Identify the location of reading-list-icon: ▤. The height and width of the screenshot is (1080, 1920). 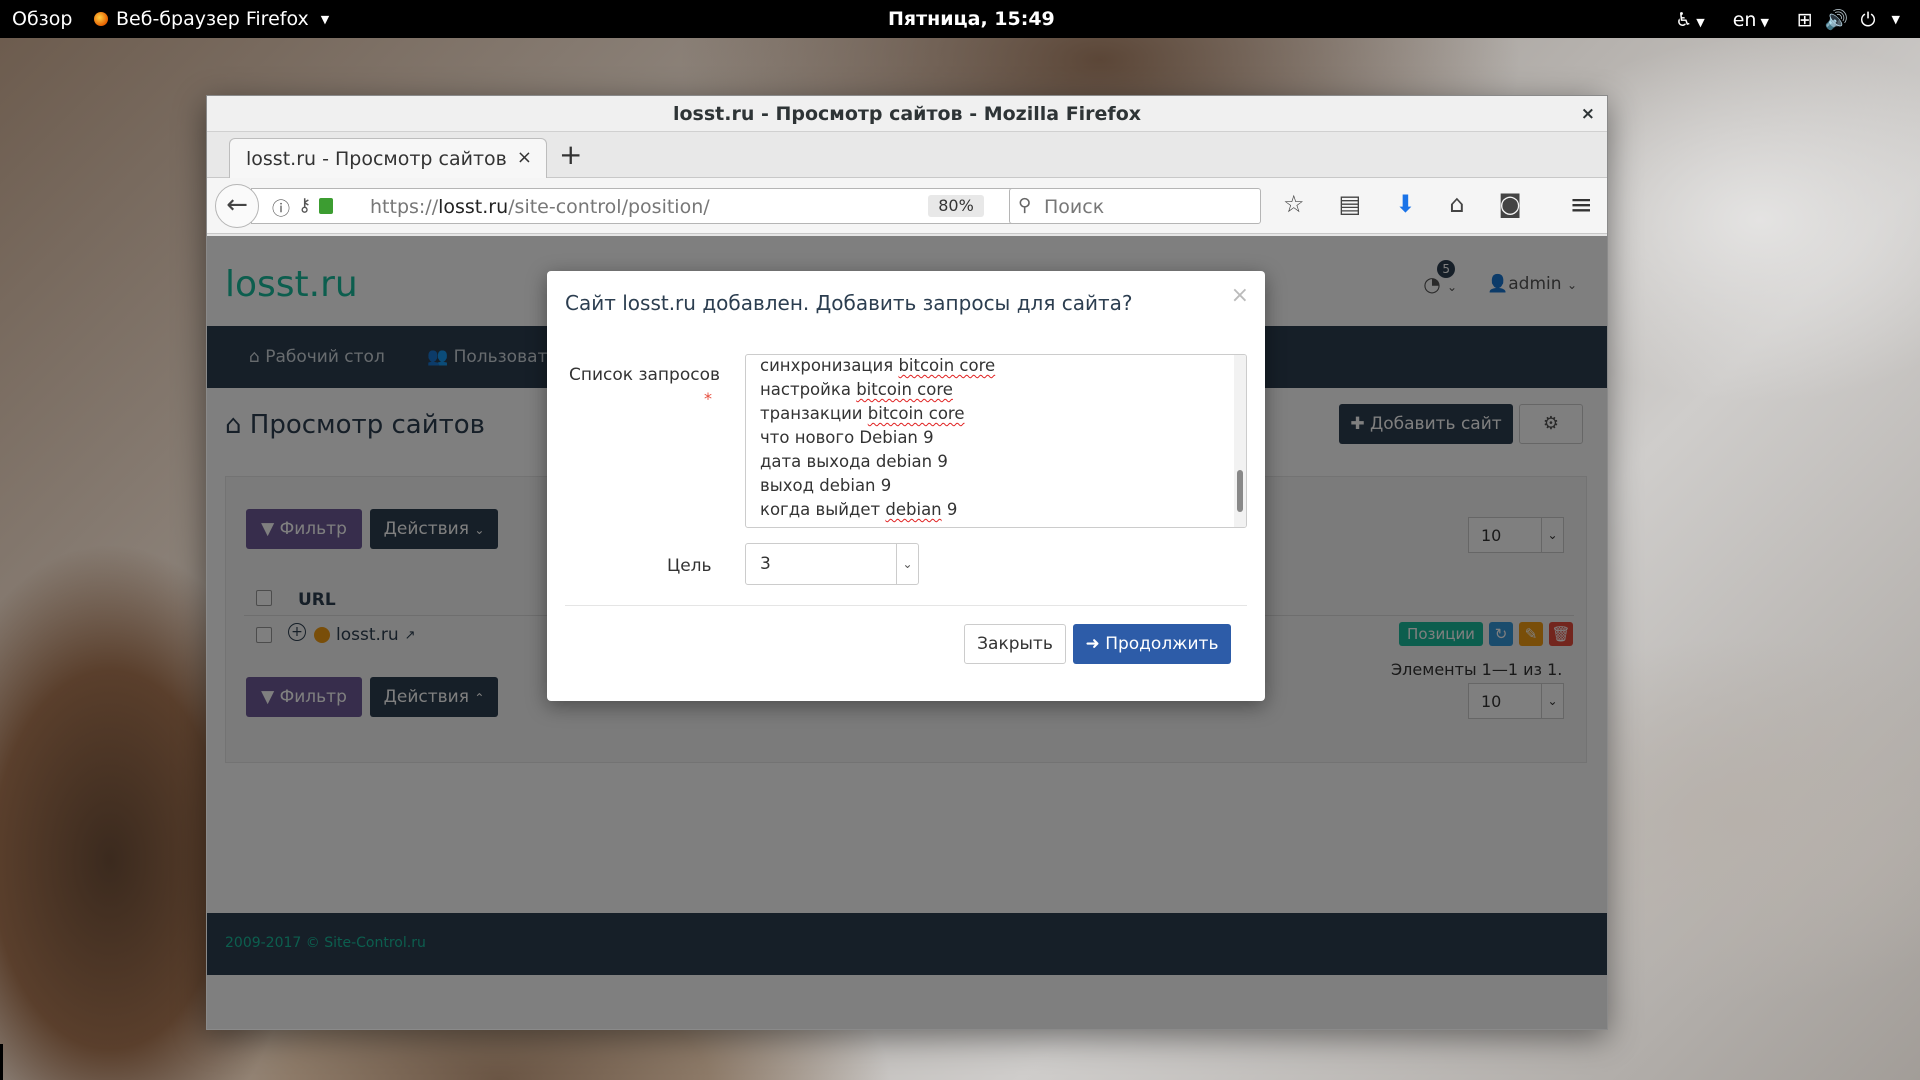
(1350, 204).